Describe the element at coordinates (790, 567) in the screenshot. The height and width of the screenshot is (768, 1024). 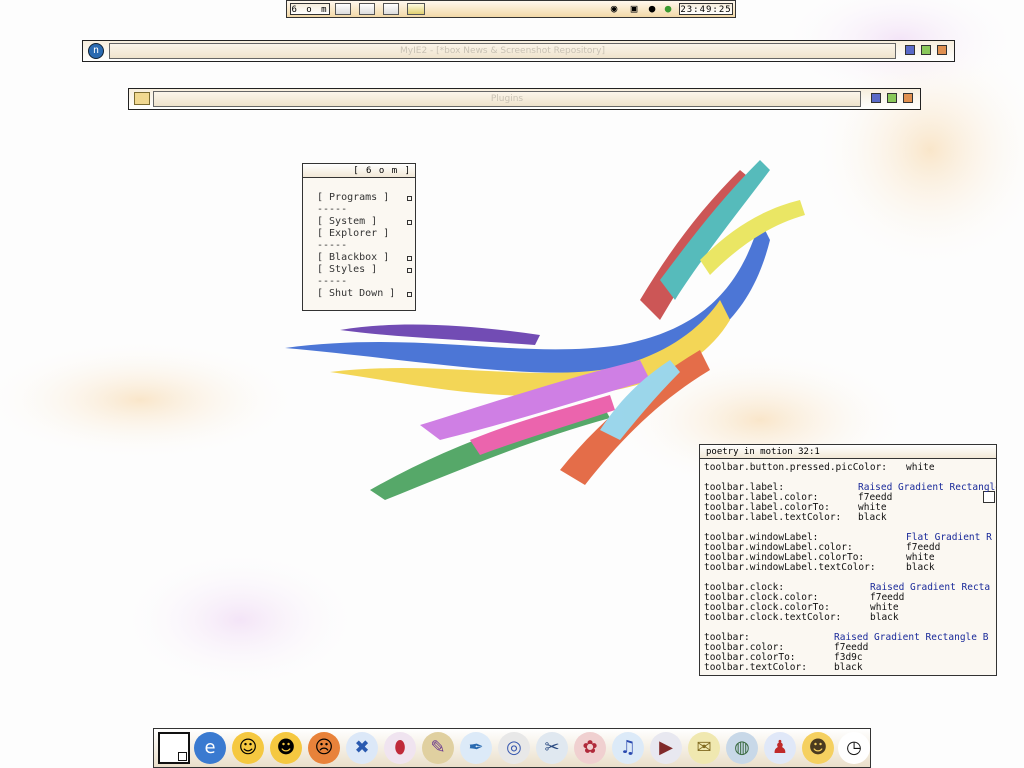
I see `style-key: toolbar.windowLabel.textColor:` at that location.